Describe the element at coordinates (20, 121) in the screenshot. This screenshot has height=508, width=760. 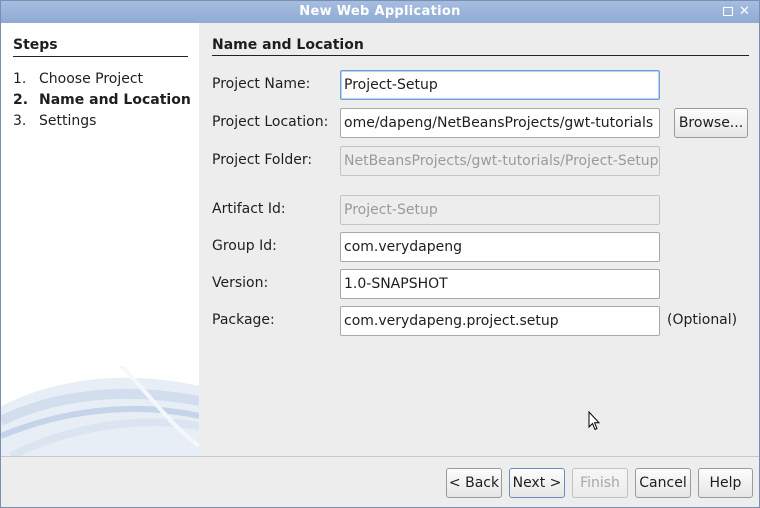
I see `step-number: 3.` at that location.